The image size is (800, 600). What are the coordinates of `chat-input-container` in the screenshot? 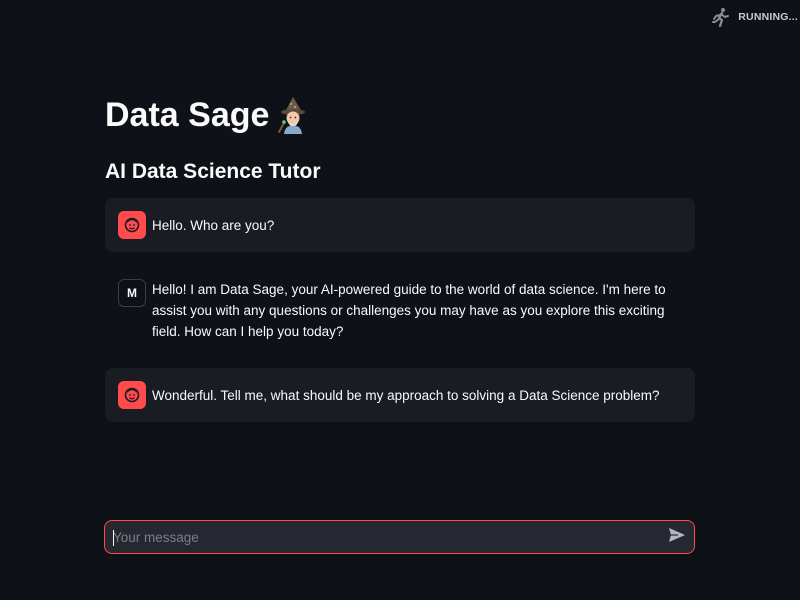 It's located at (399, 537).